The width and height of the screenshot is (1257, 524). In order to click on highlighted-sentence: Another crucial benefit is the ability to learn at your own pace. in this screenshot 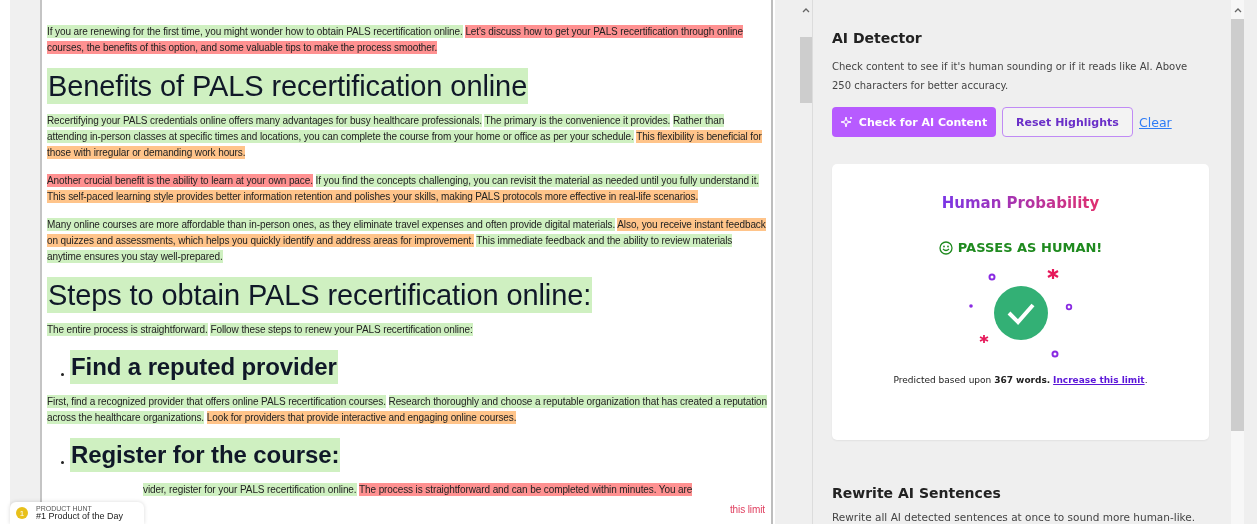, I will do `click(180, 180)`.